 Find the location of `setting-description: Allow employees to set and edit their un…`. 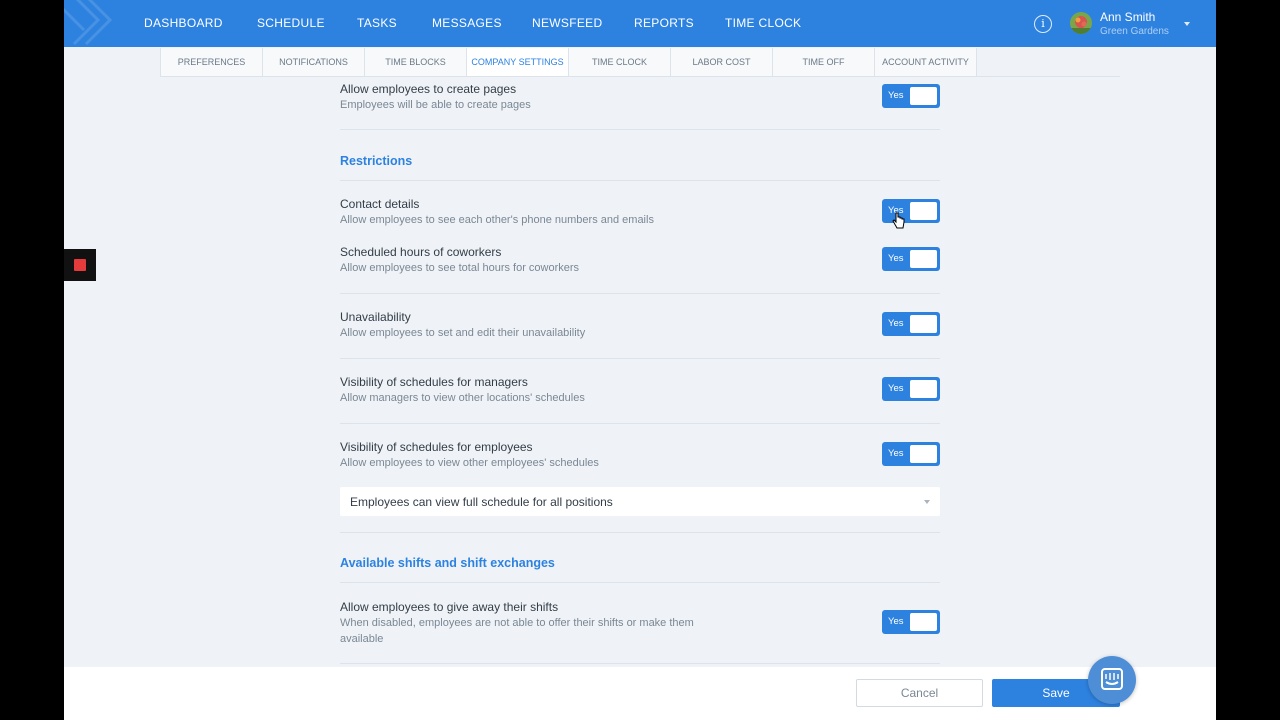

setting-description: Allow employees to set and edit their un… is located at coordinates (463, 333).